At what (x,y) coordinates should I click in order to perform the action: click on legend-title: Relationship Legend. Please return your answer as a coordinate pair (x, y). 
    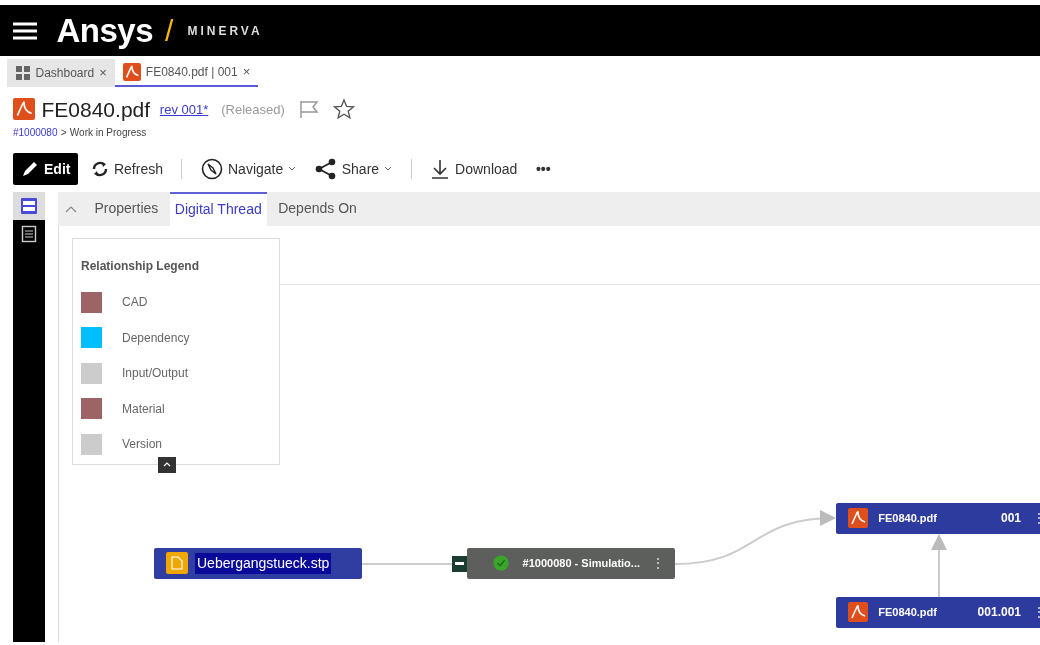
    Looking at the image, I should click on (140, 266).